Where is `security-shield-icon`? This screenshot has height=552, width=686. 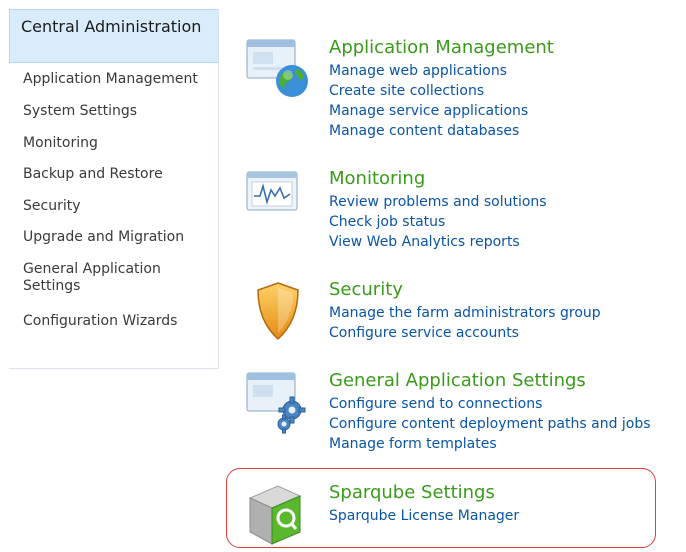
security-shield-icon is located at coordinates (280, 312).